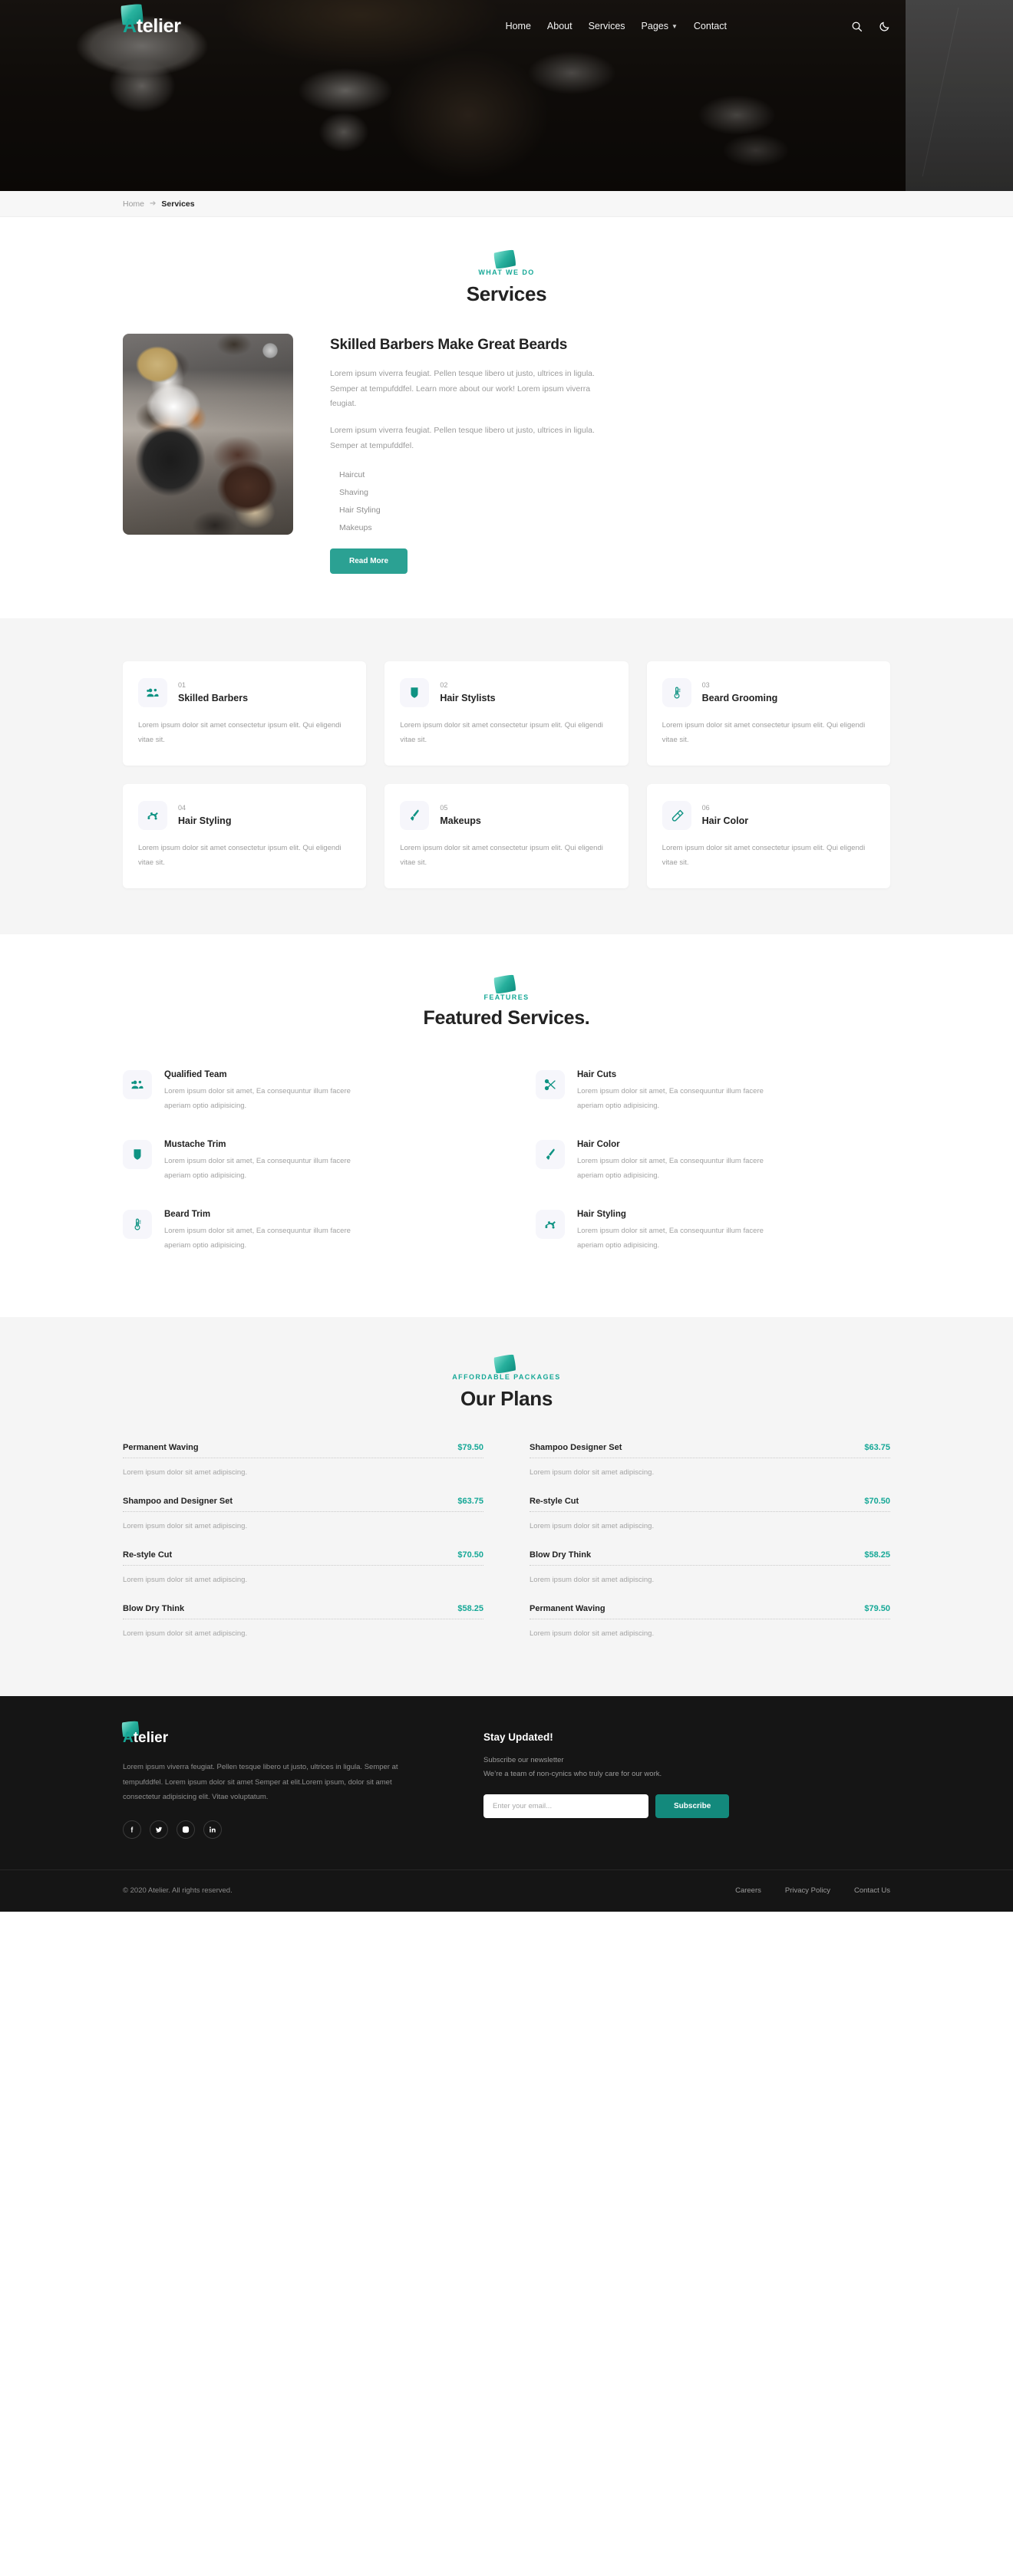  Describe the element at coordinates (598, 1145) in the screenshot. I see `feature-title: Hair Color` at that location.